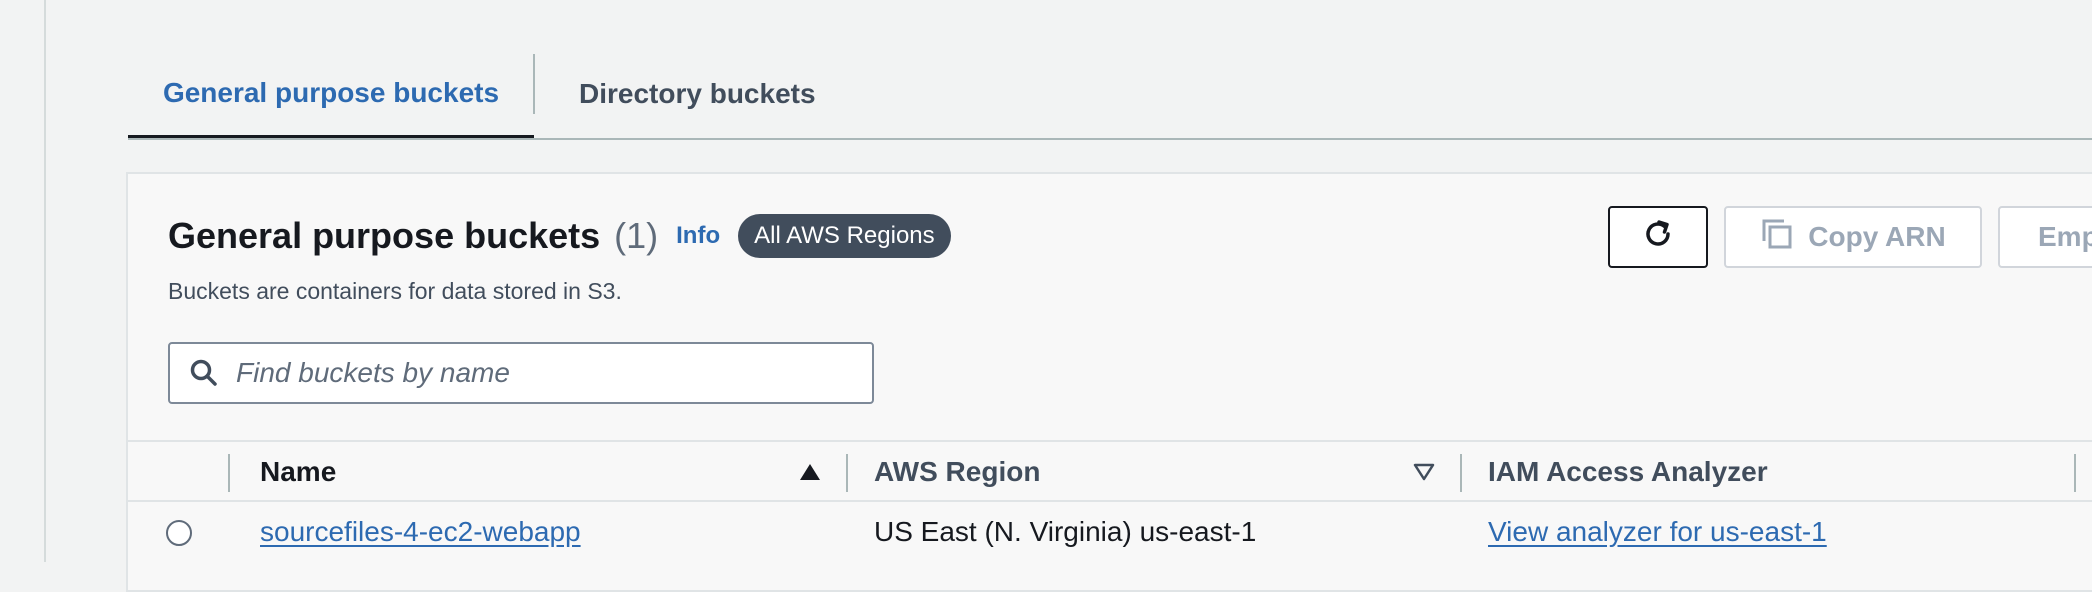  I want to click on panel-actions: Copy ARN Emp, so click(1850, 237).